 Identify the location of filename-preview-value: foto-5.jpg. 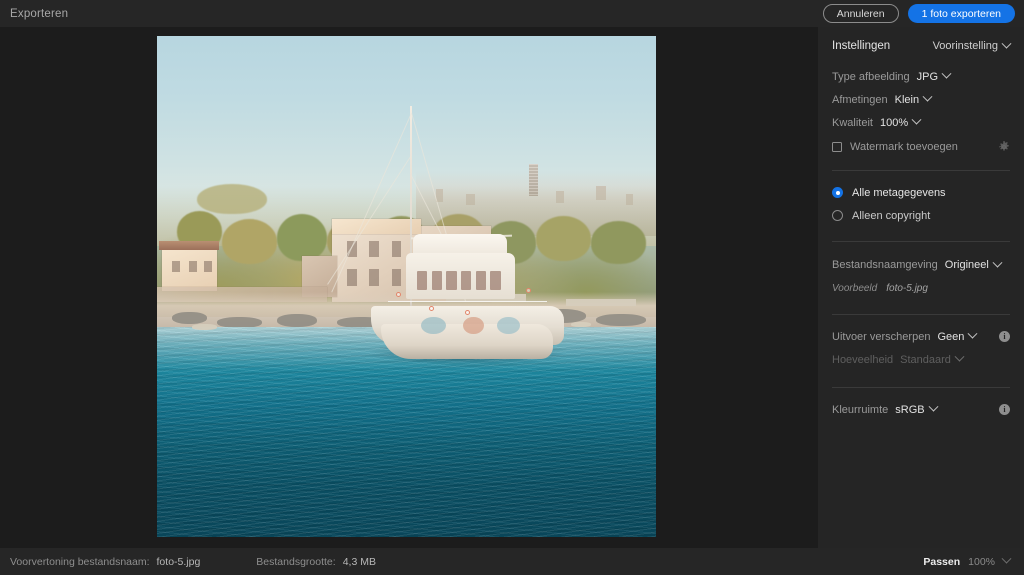
(907, 288).